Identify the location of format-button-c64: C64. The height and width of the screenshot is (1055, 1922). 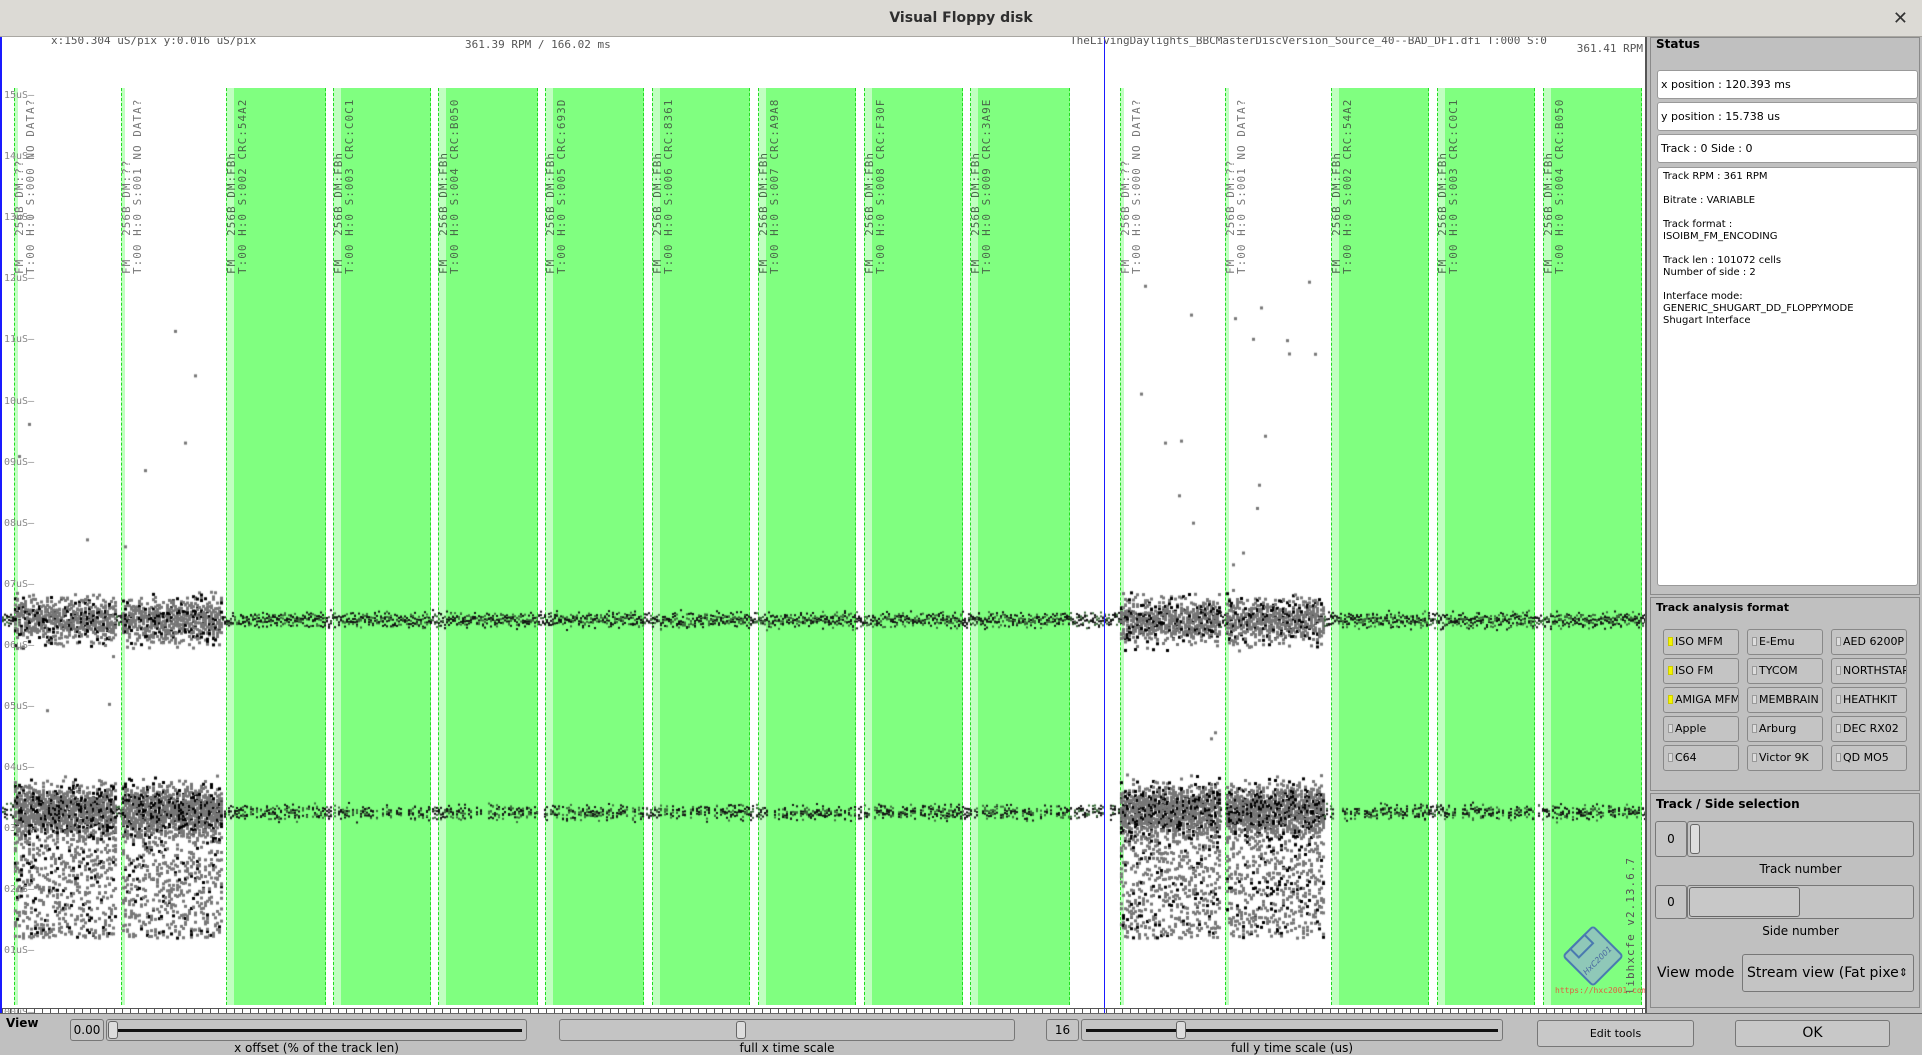
(1701, 758).